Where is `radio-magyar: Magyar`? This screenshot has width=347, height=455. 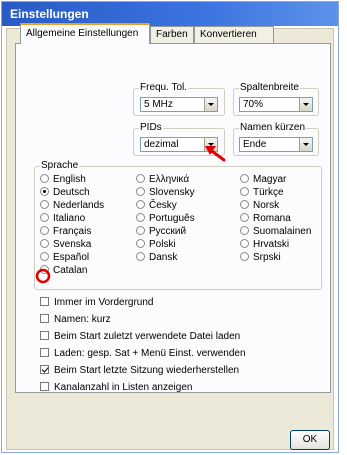
radio-magyar: Magyar is located at coordinates (263, 180).